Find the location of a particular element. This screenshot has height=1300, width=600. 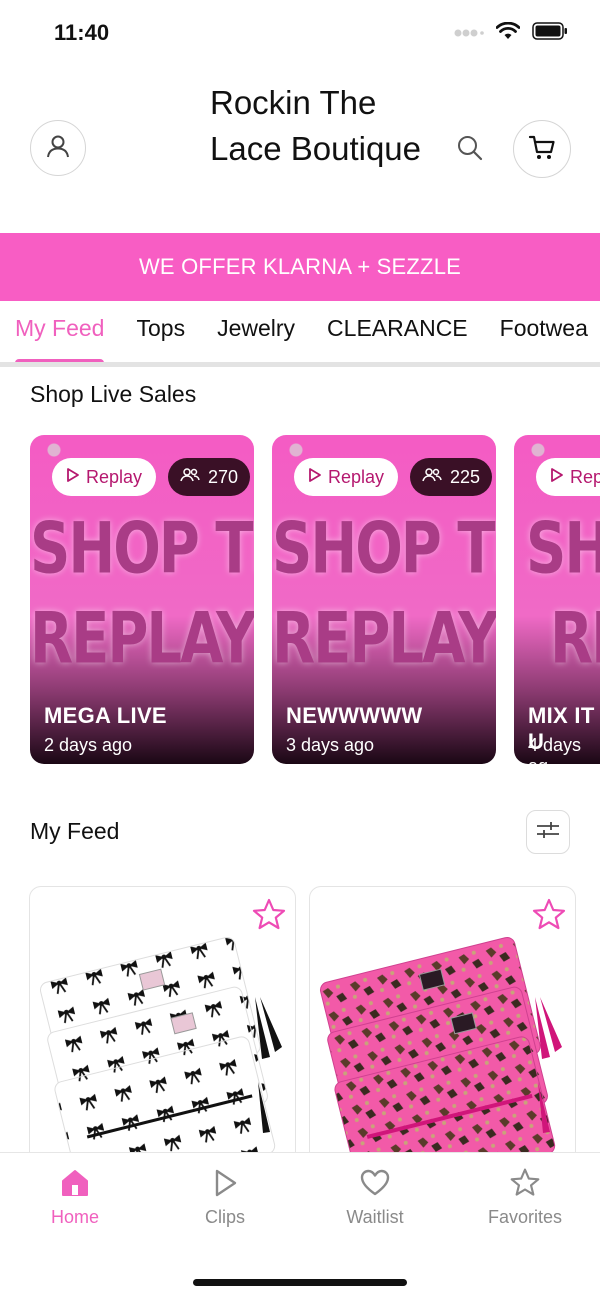

live-time: 3 days ago is located at coordinates (330, 745).